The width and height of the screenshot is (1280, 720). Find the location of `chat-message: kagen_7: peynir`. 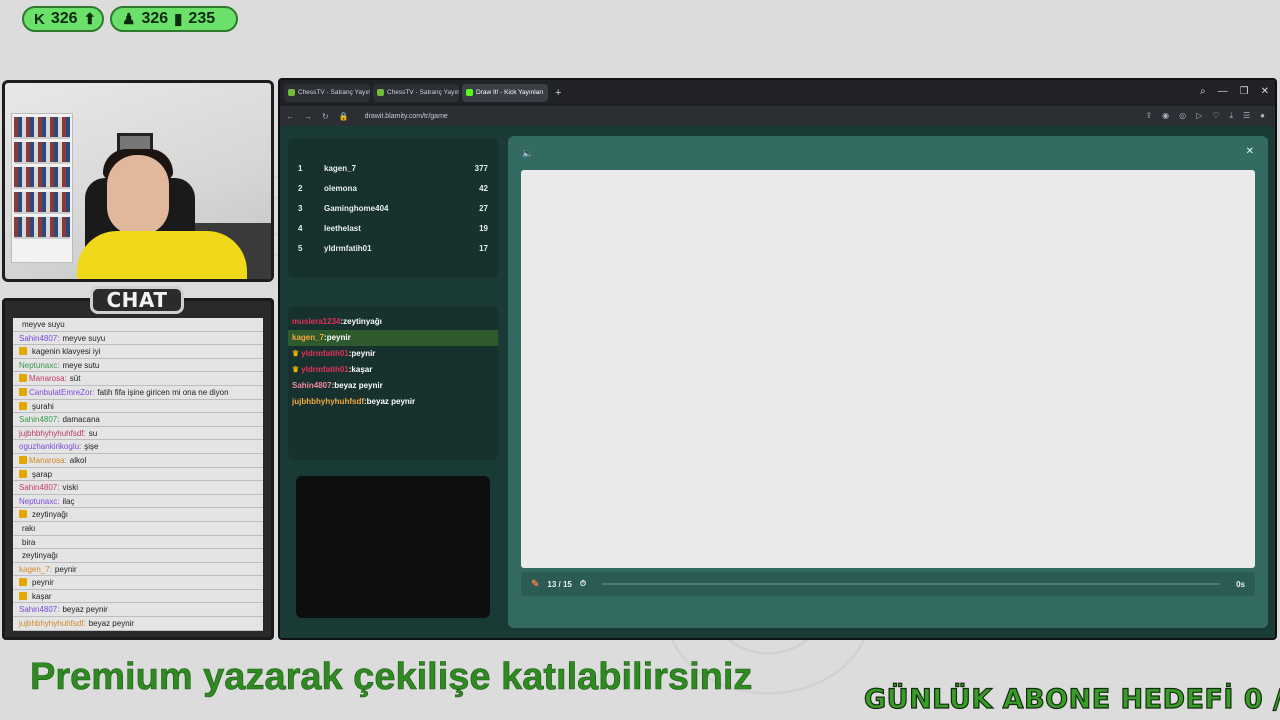

chat-message: kagen_7: peynir is located at coordinates (138, 569).